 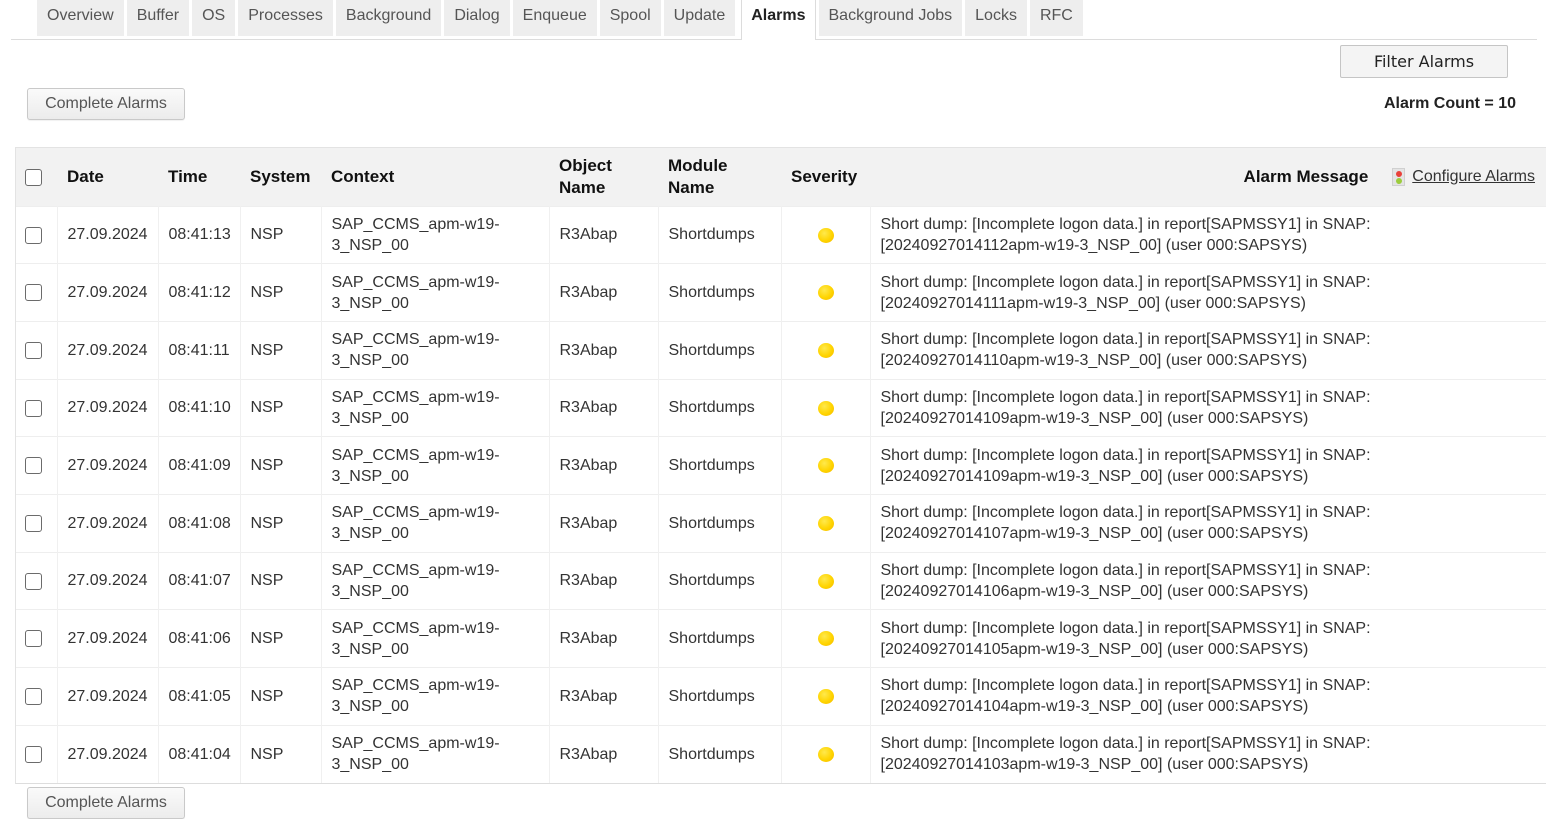 I want to click on header-severity: Severity, so click(x=825, y=177).